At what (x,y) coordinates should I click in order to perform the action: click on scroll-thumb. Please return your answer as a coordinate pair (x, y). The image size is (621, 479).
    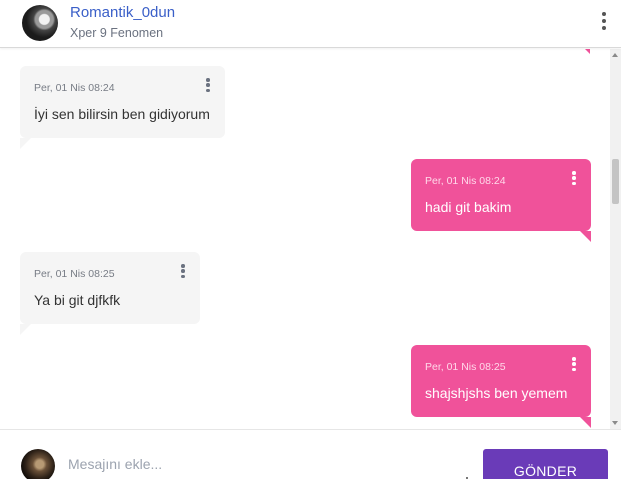
    Looking at the image, I should click on (615, 181).